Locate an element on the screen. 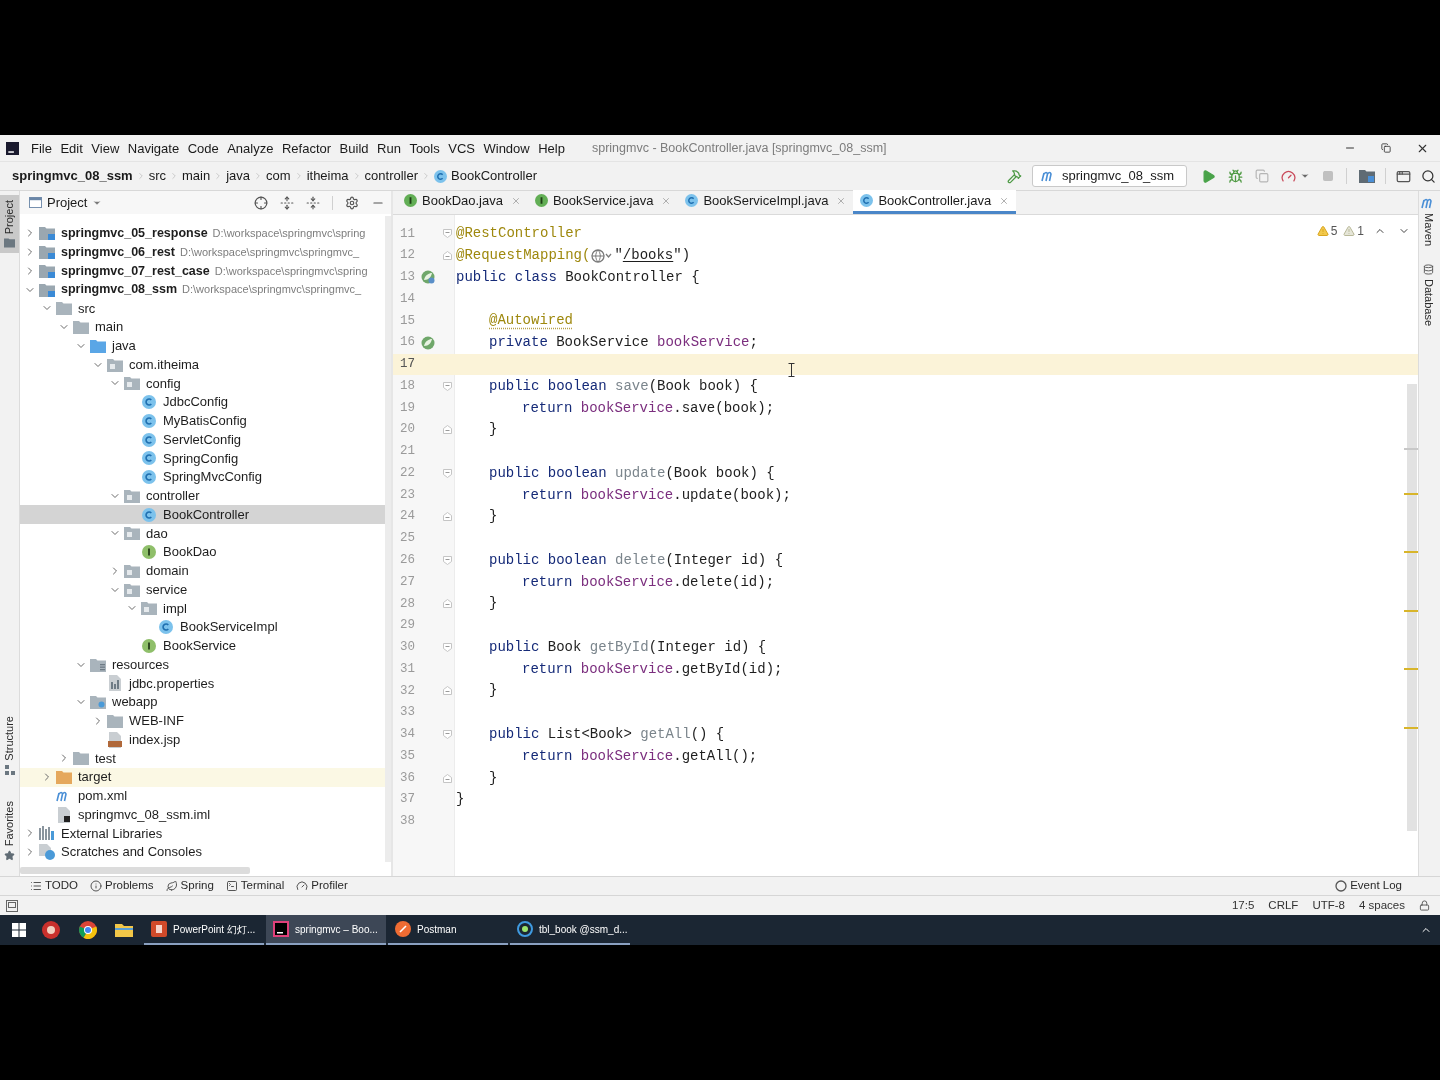  browser-icon is located at coordinates (88, 930).